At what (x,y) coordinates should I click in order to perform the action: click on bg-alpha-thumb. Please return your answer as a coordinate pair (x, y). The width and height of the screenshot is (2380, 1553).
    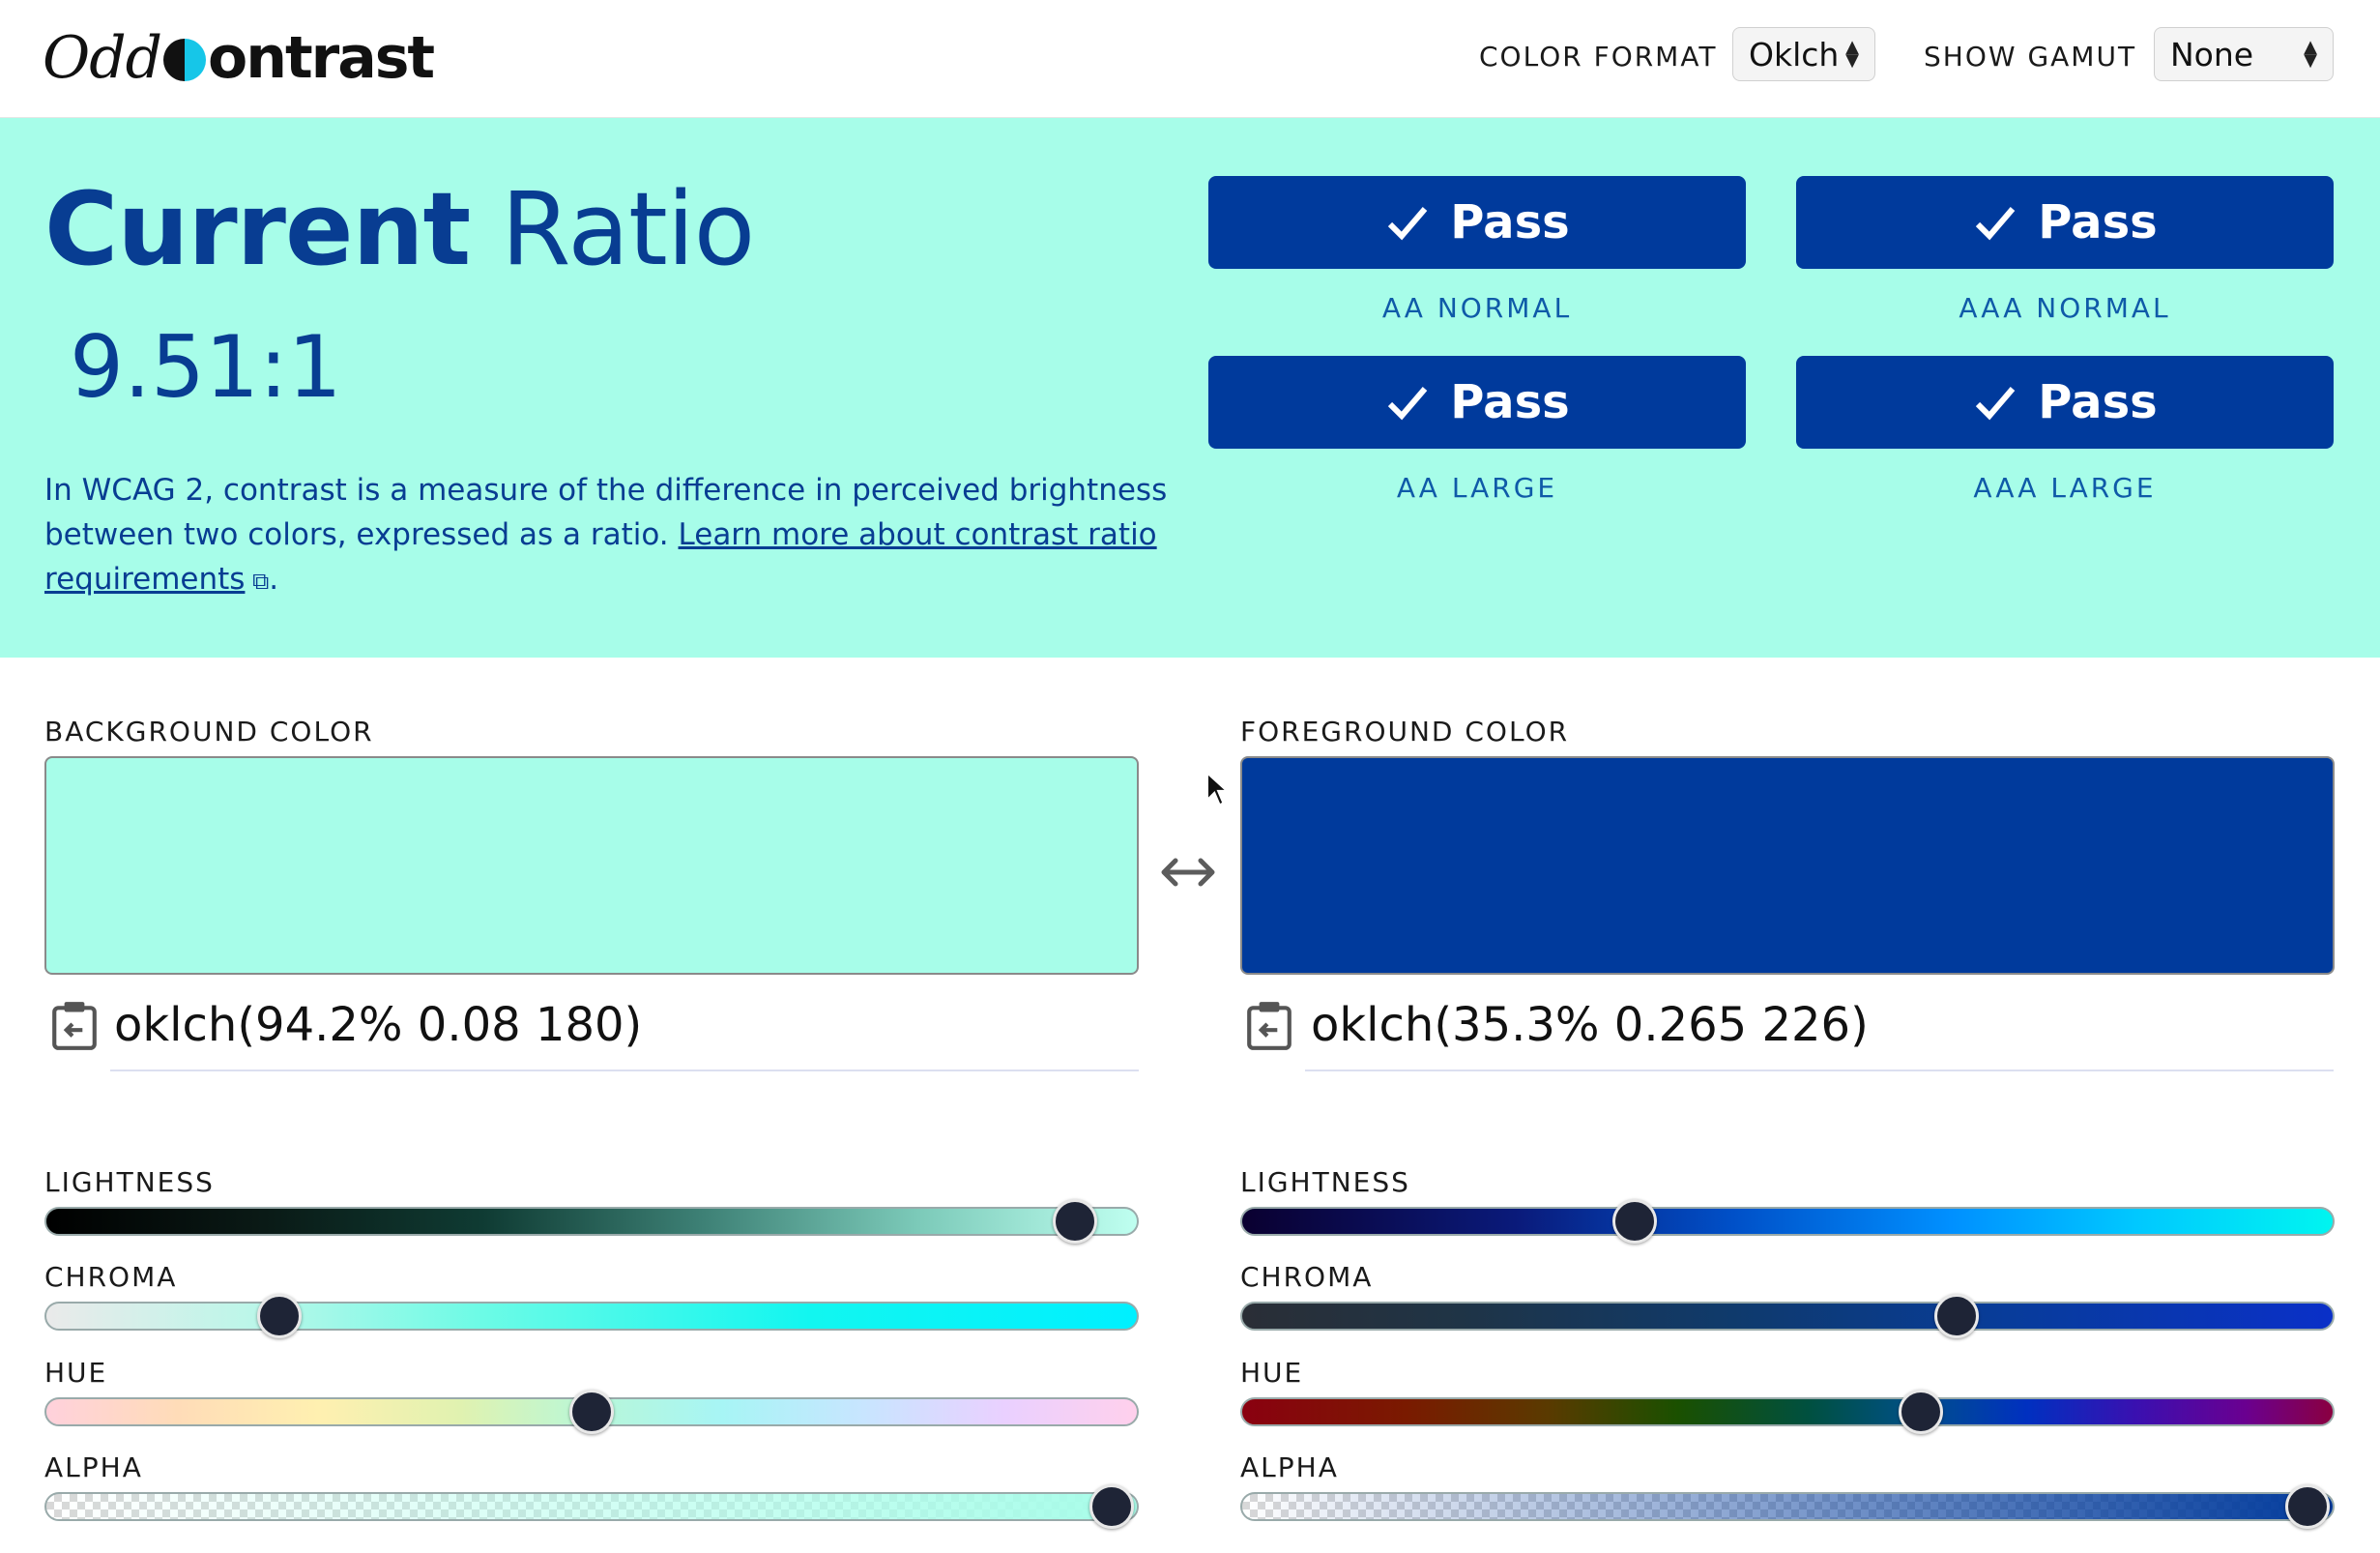
    Looking at the image, I should click on (1111, 1506).